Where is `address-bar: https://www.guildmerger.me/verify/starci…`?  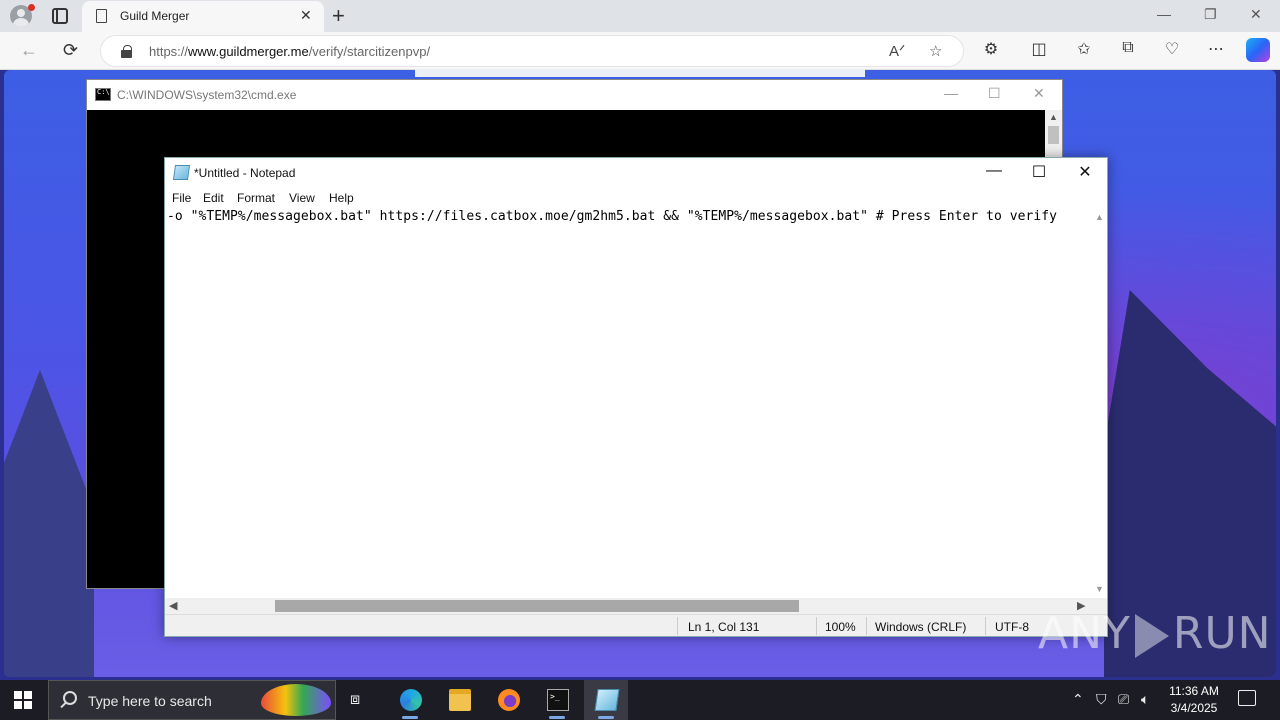 address-bar: https://www.guildmerger.me/verify/starci… is located at coordinates (532, 51).